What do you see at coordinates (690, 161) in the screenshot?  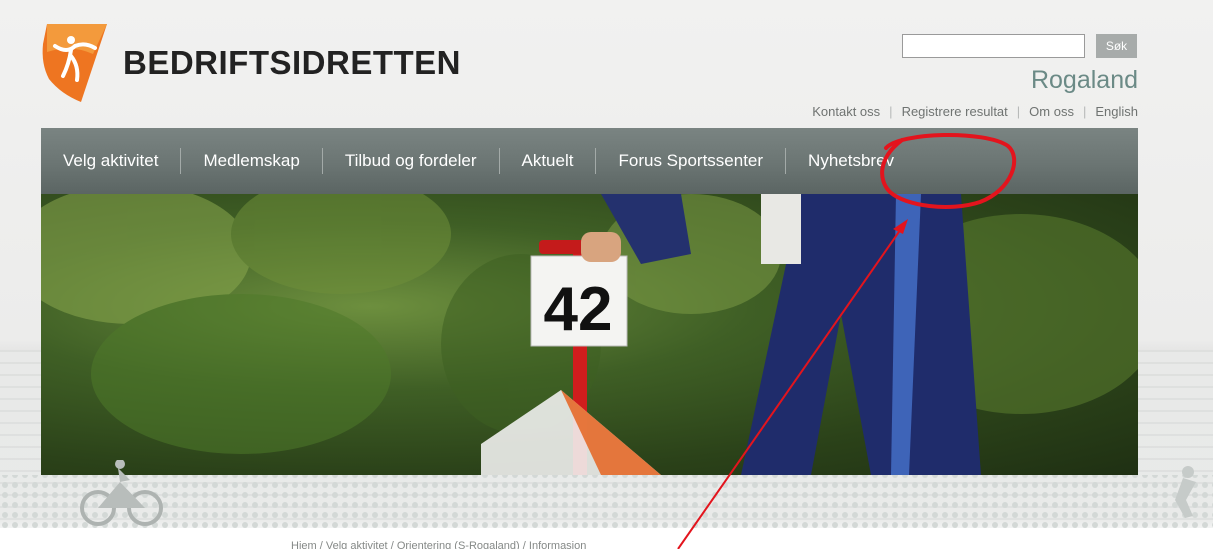 I see `nav-item-forus: Forus Sportssenter` at bounding box center [690, 161].